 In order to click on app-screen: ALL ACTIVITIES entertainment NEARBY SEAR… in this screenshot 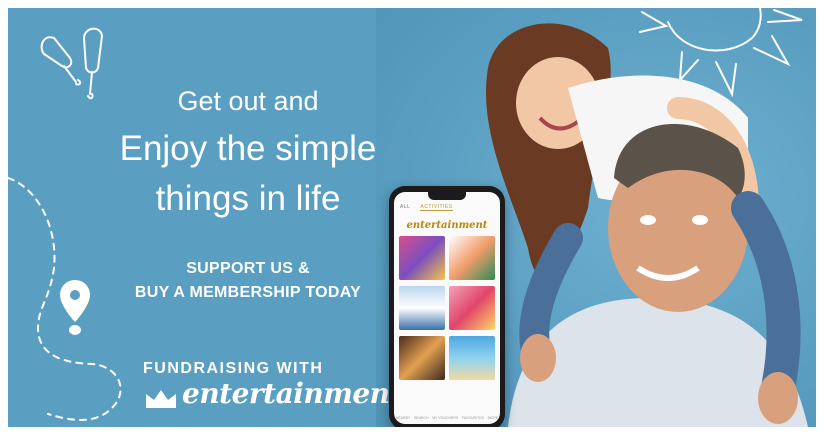, I will do `click(447, 308)`.